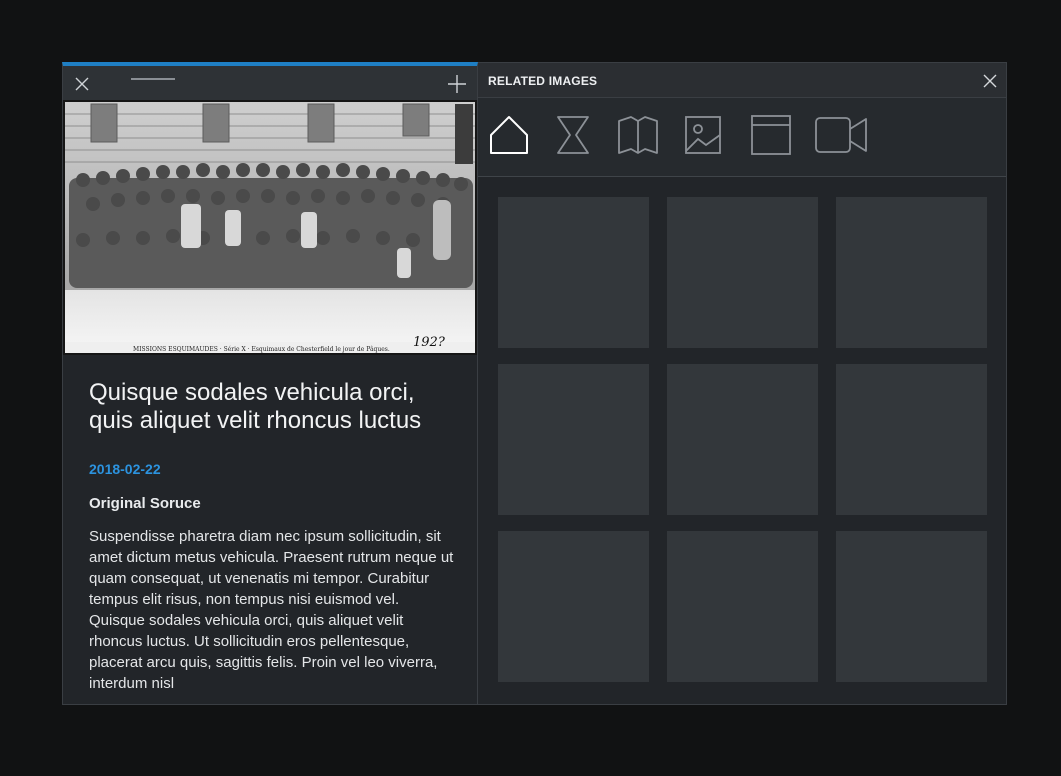 The height and width of the screenshot is (776, 1061). I want to click on window-icon, so click(771, 136).